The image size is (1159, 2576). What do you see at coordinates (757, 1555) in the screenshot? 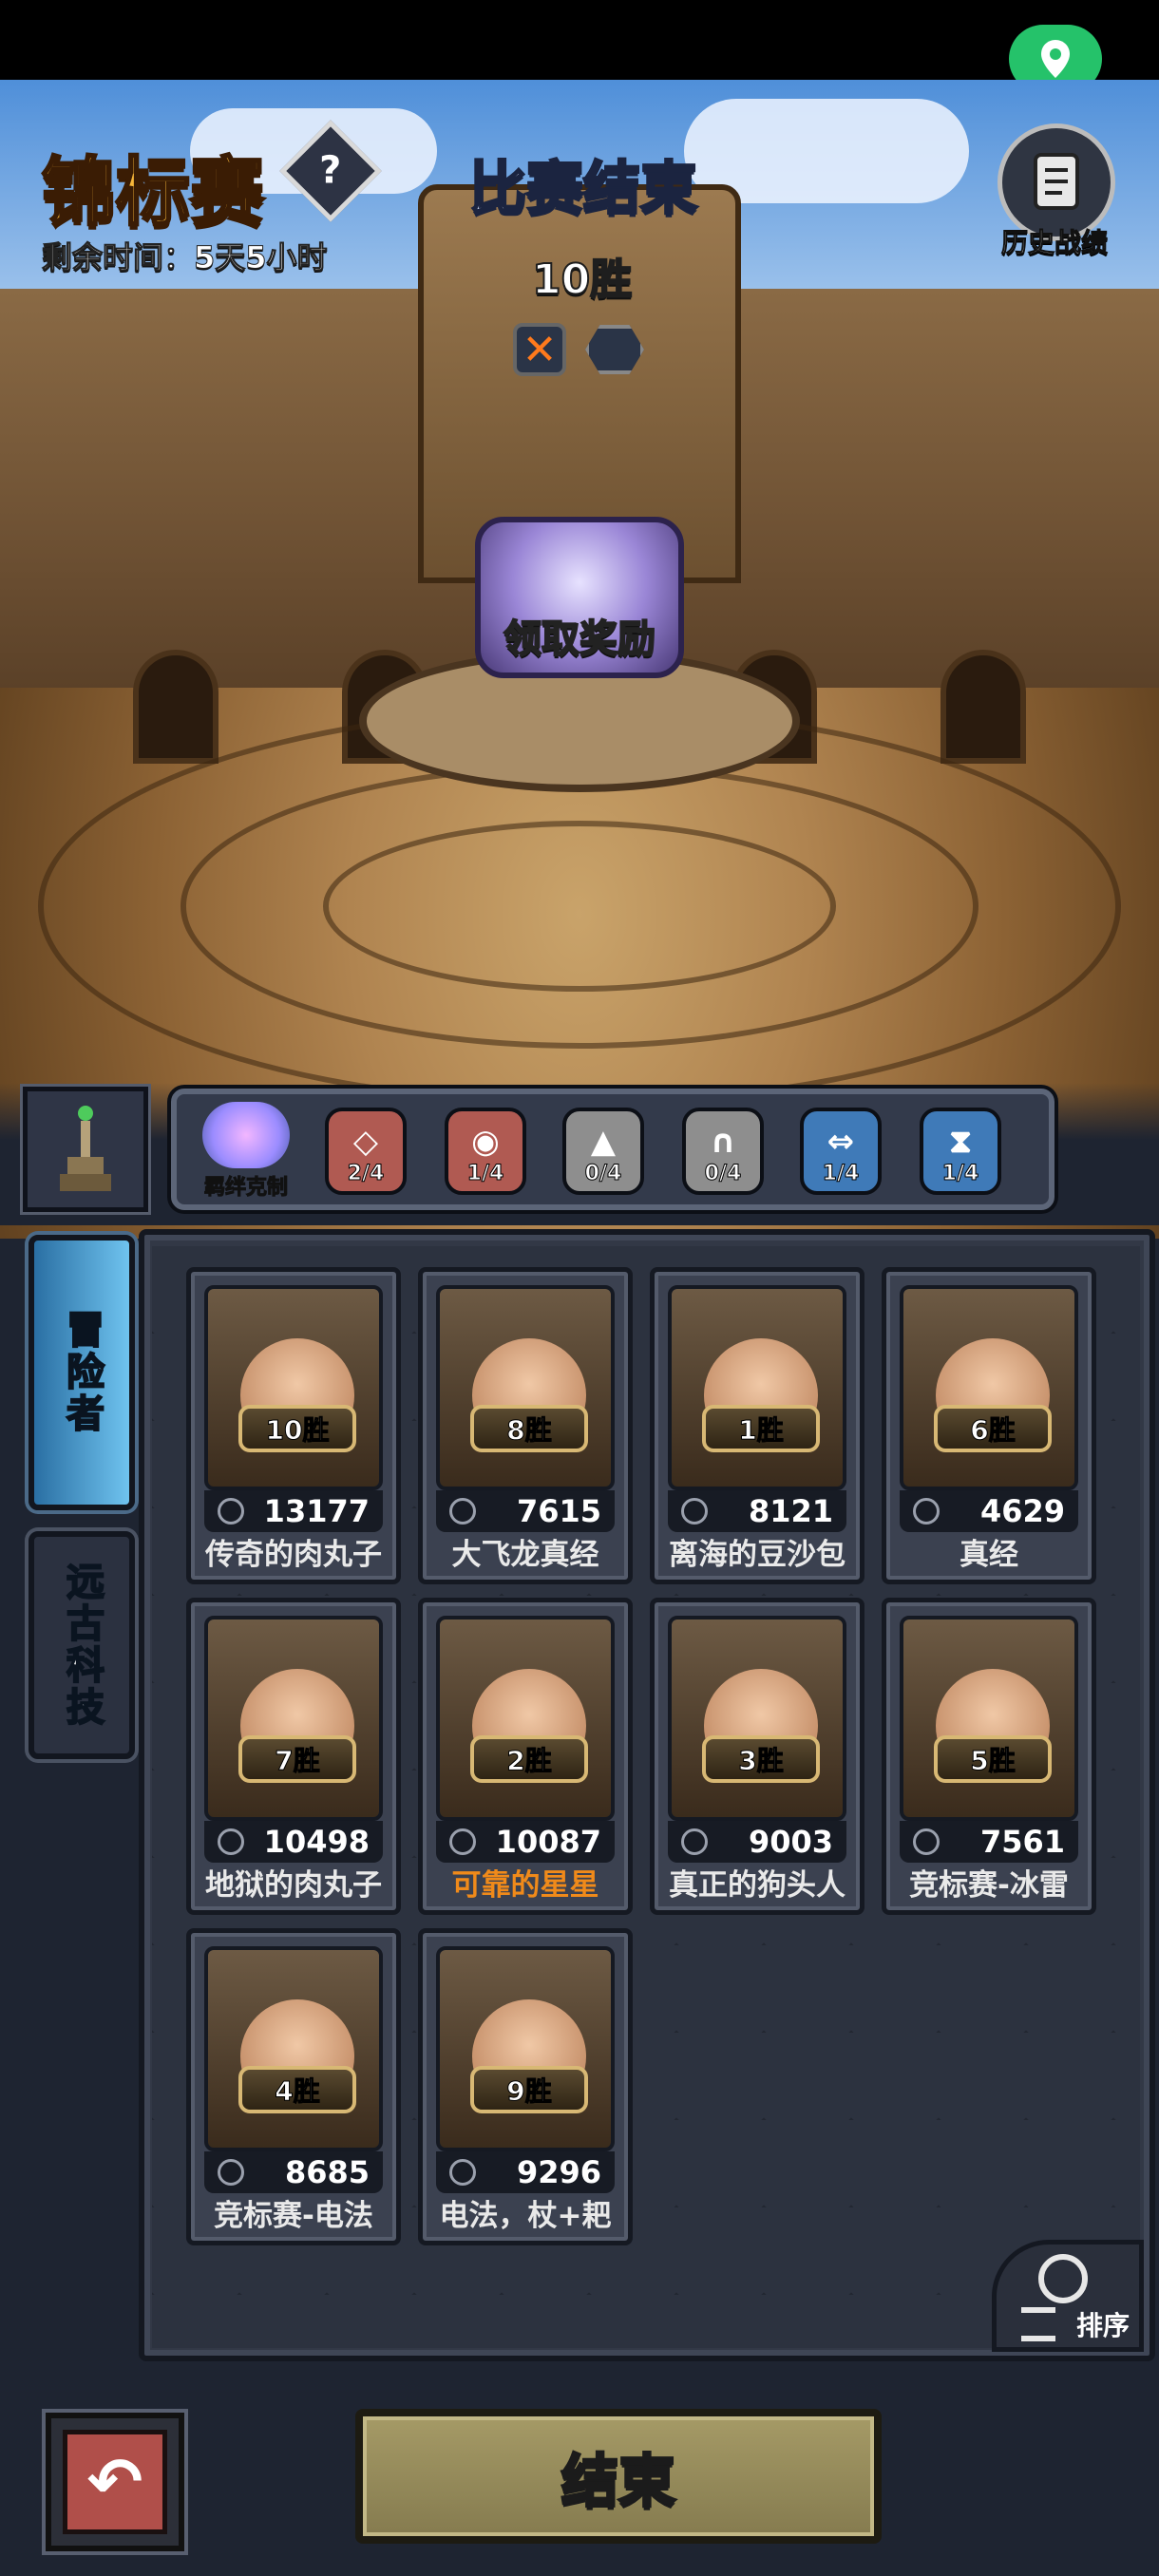
I see `hero-name: 离海的豆沙包` at bounding box center [757, 1555].